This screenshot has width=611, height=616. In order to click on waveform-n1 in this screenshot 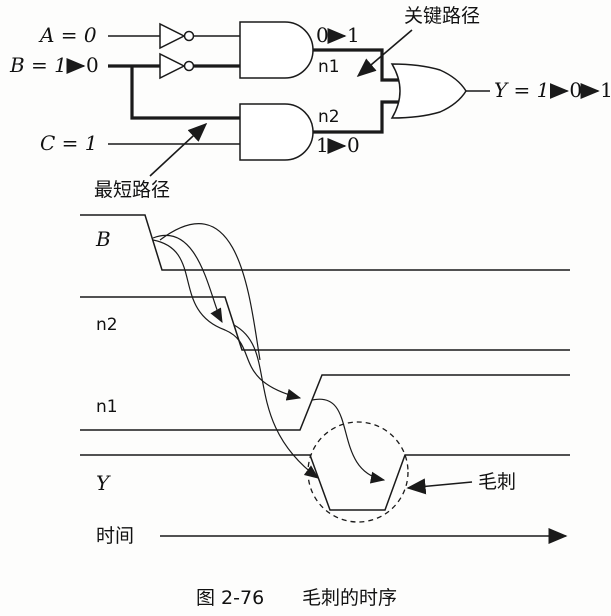, I will do `click(325, 402)`.